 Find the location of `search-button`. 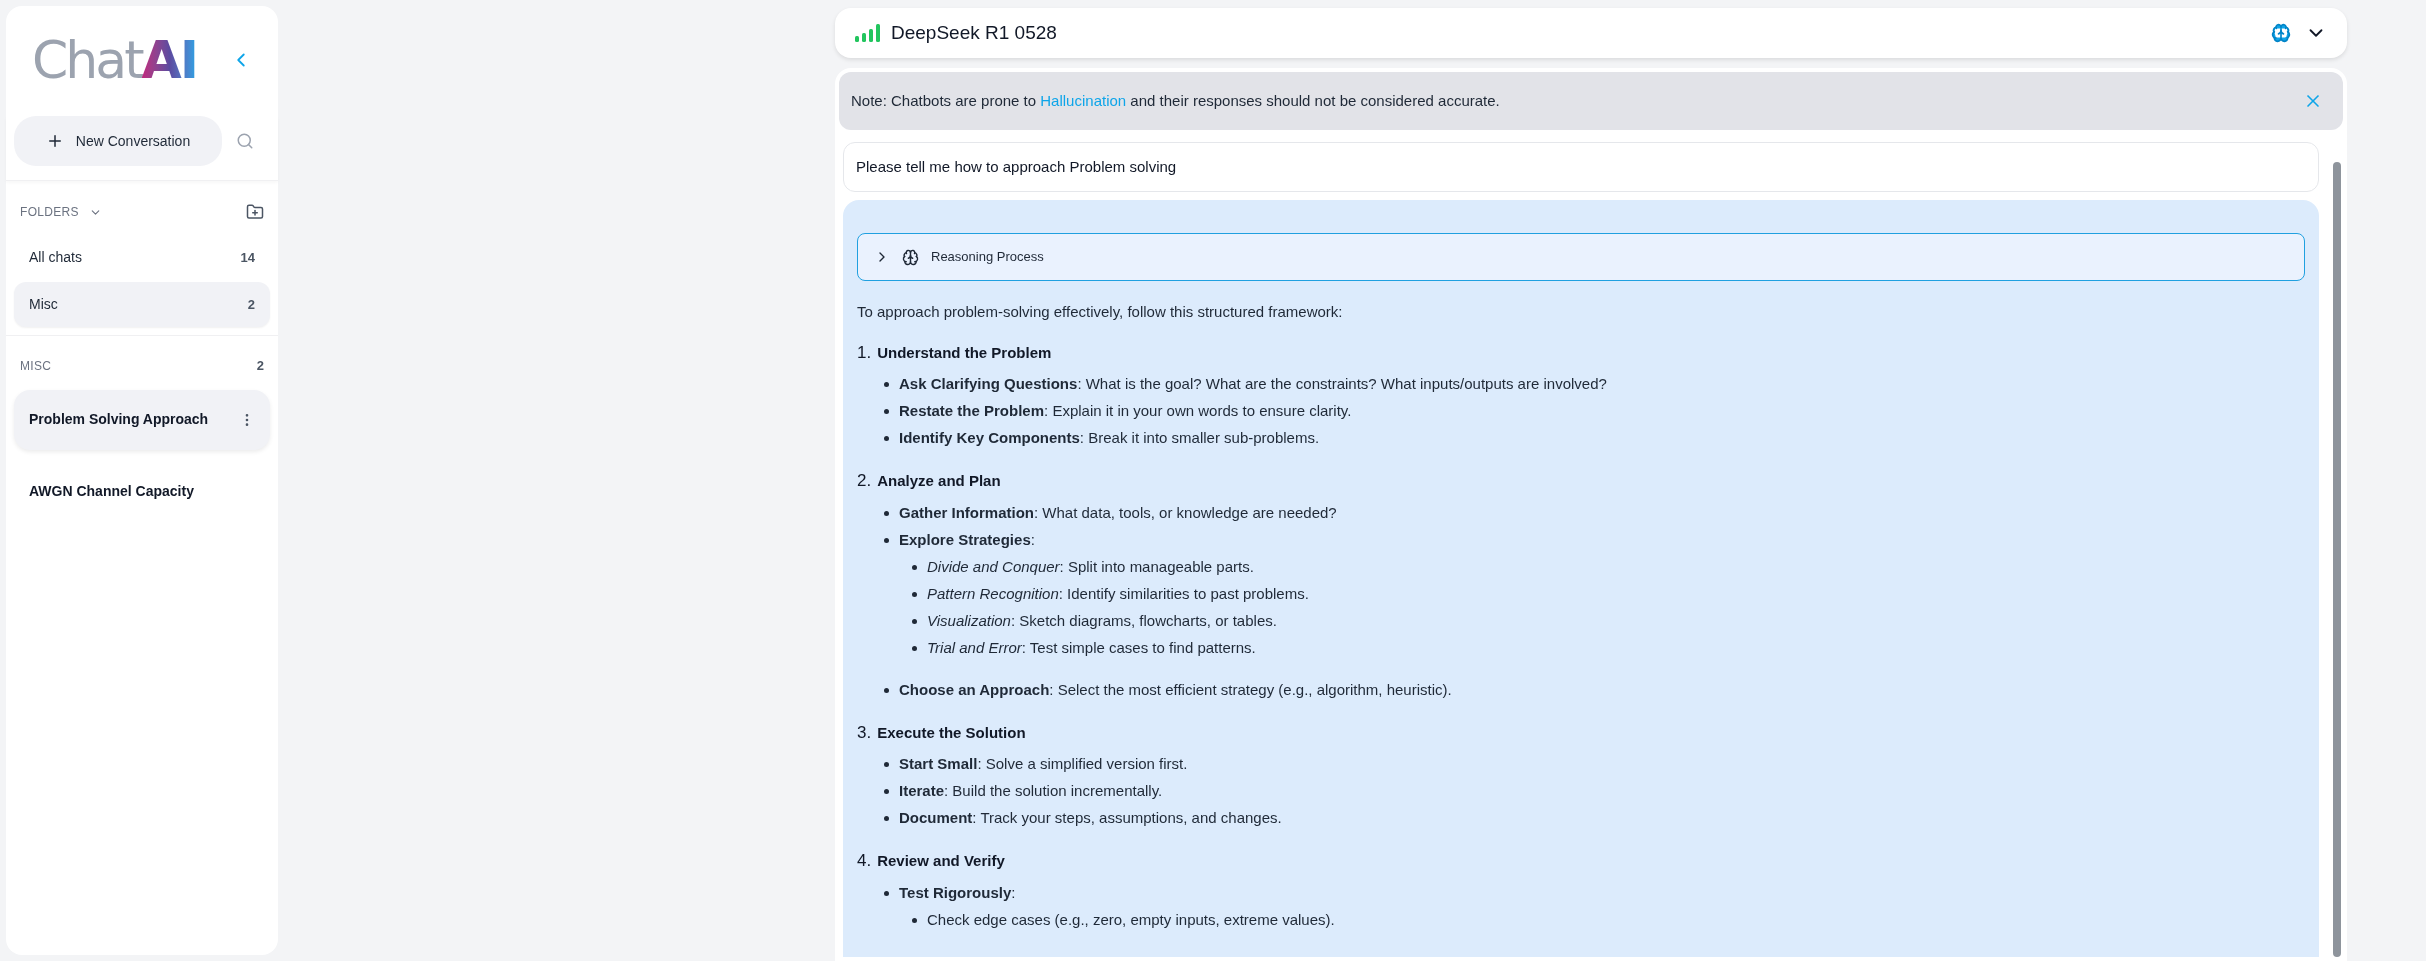

search-button is located at coordinates (245, 141).